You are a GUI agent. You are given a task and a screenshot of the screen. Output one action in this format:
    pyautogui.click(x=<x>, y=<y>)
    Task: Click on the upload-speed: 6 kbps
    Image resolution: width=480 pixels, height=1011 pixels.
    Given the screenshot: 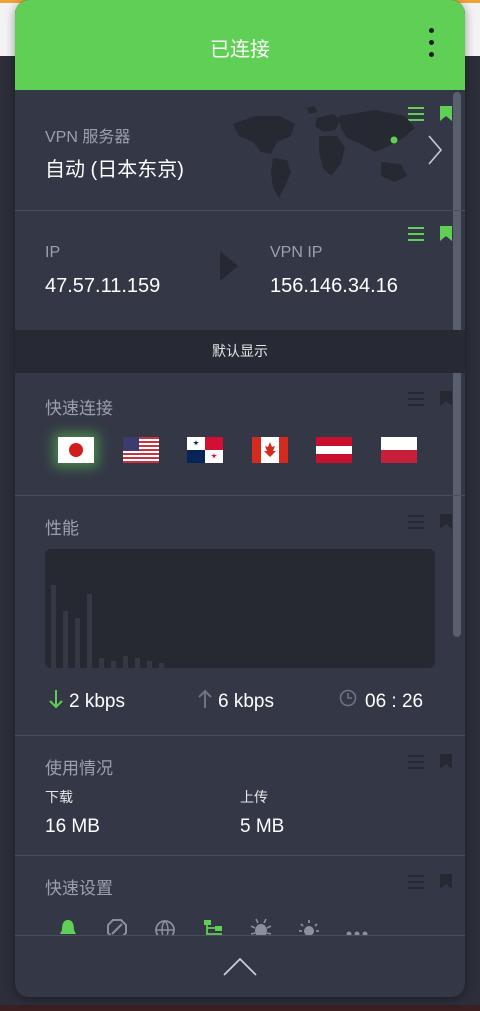 What is the action you would take?
    pyautogui.click(x=246, y=701)
    